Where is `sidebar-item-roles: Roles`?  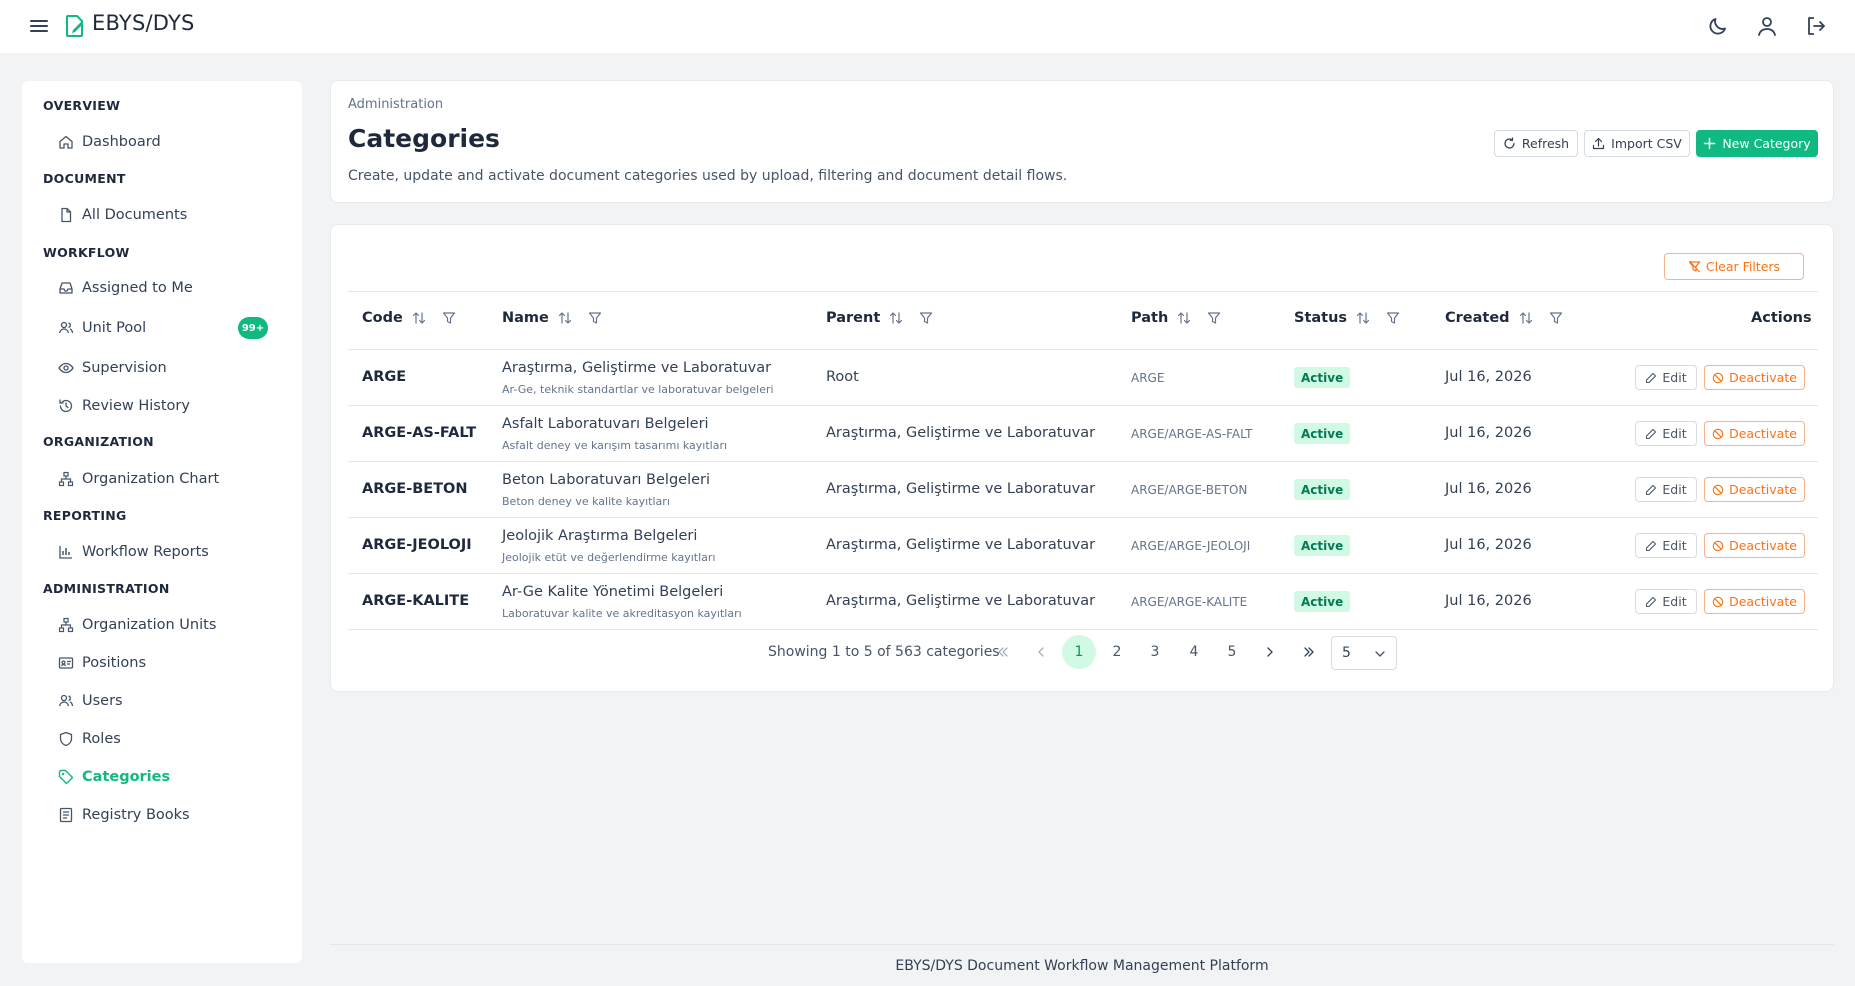
sidebar-item-roles: Roles is located at coordinates (173, 739).